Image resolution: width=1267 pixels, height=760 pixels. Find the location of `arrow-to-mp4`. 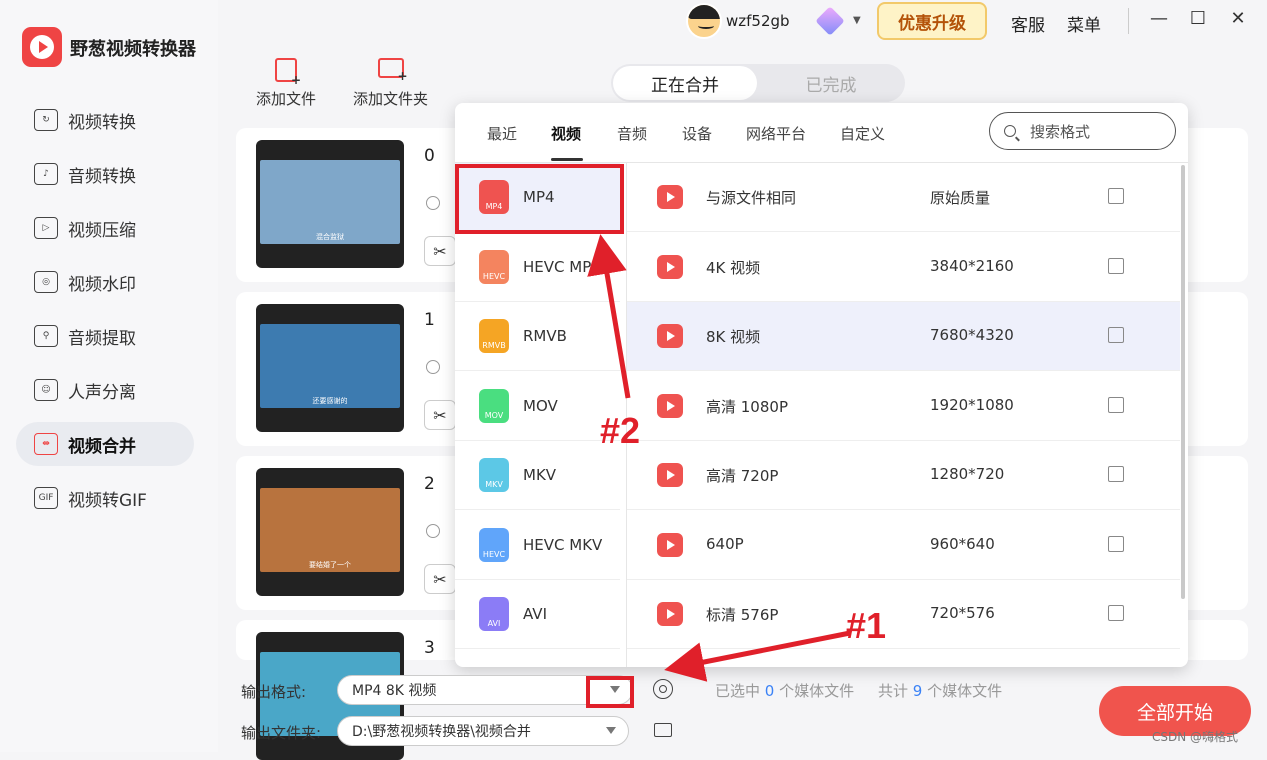

arrow-to-mp4 is located at coordinates (609, 316).